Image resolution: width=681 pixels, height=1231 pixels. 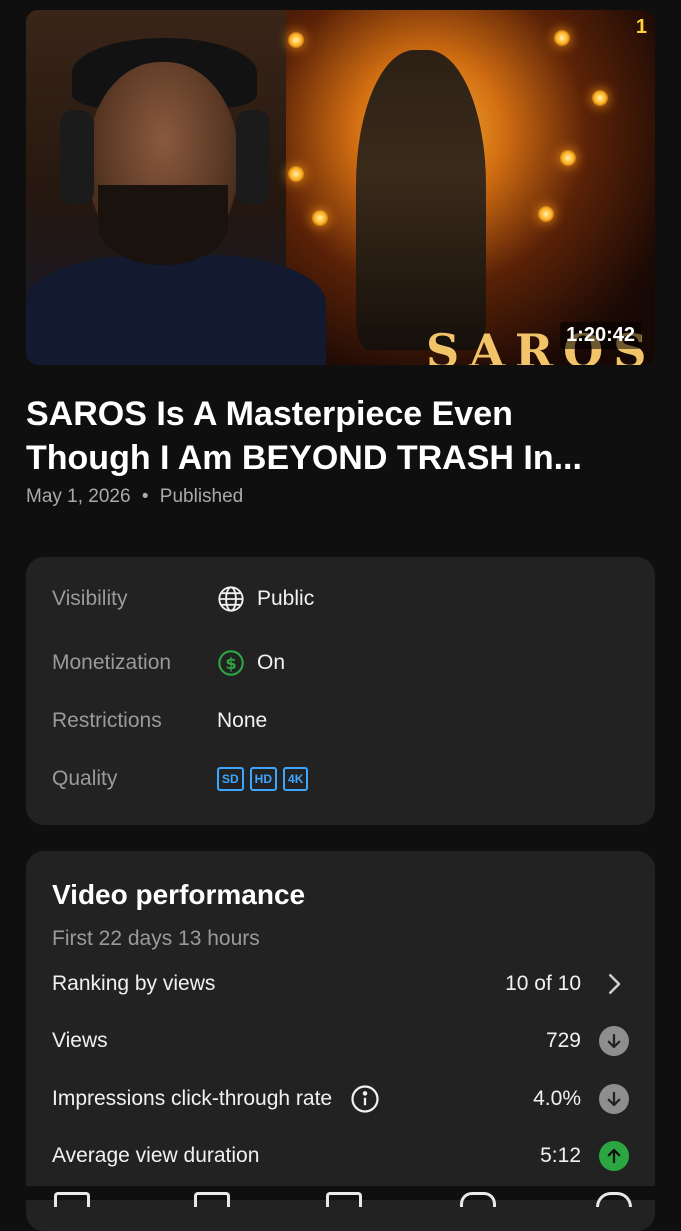 What do you see at coordinates (365, 1099) in the screenshot?
I see `info-icon` at bounding box center [365, 1099].